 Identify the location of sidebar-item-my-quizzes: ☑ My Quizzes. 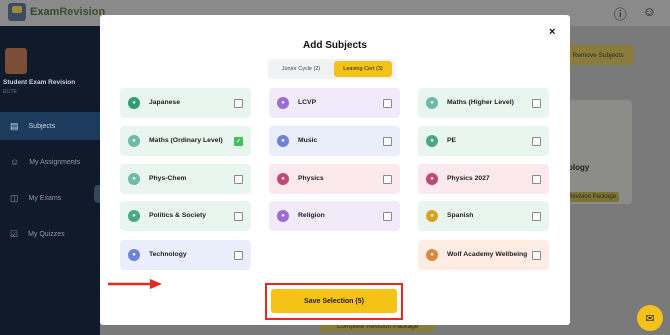
(50, 234).